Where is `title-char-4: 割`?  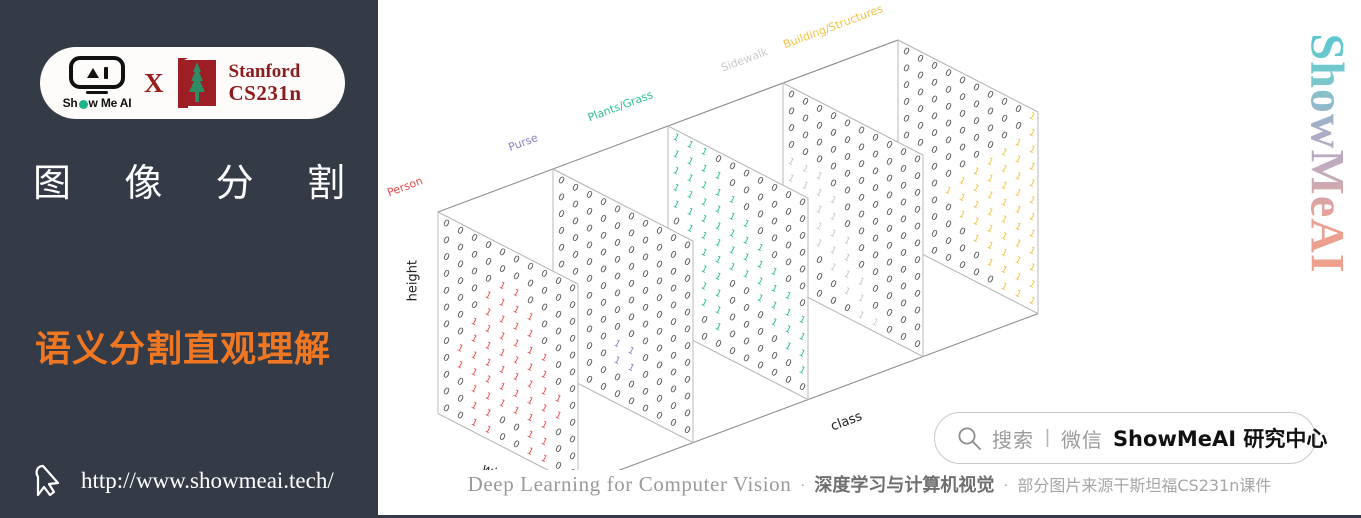
title-char-4: 割 is located at coordinates (325, 183).